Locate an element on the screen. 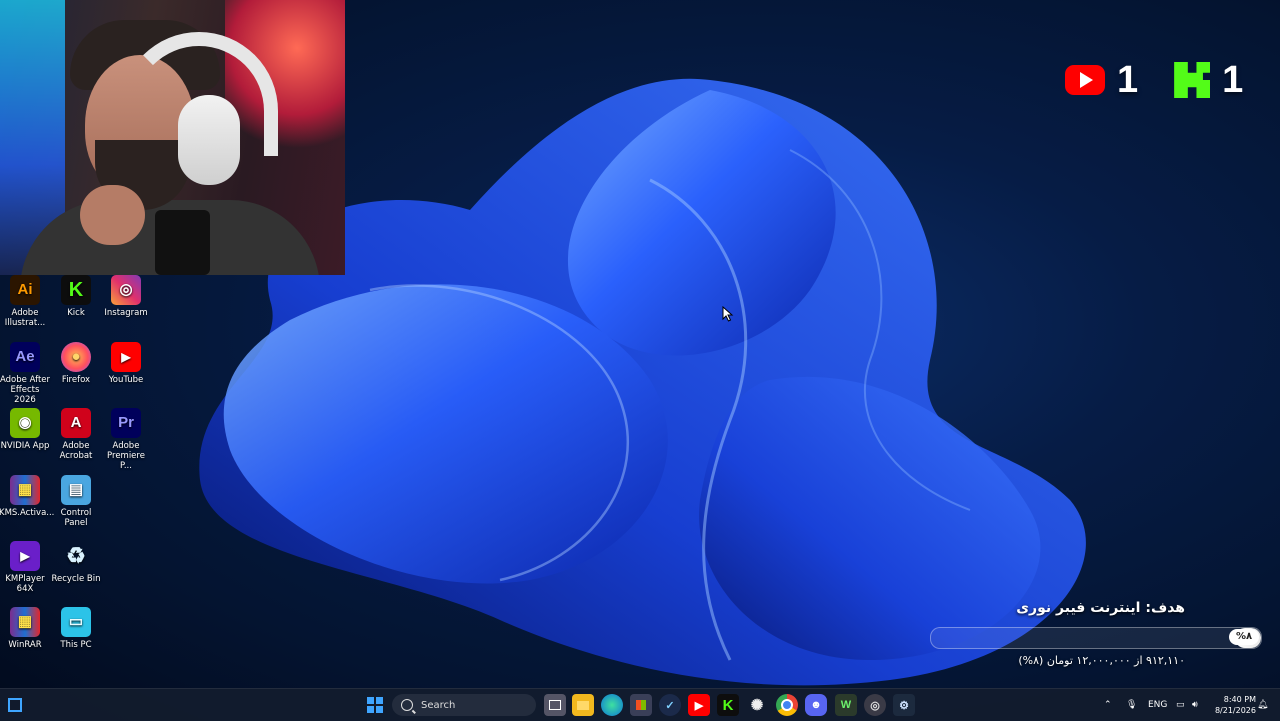 The width and height of the screenshot is (1280, 721). whatsapp-icon: W is located at coordinates (846, 705).